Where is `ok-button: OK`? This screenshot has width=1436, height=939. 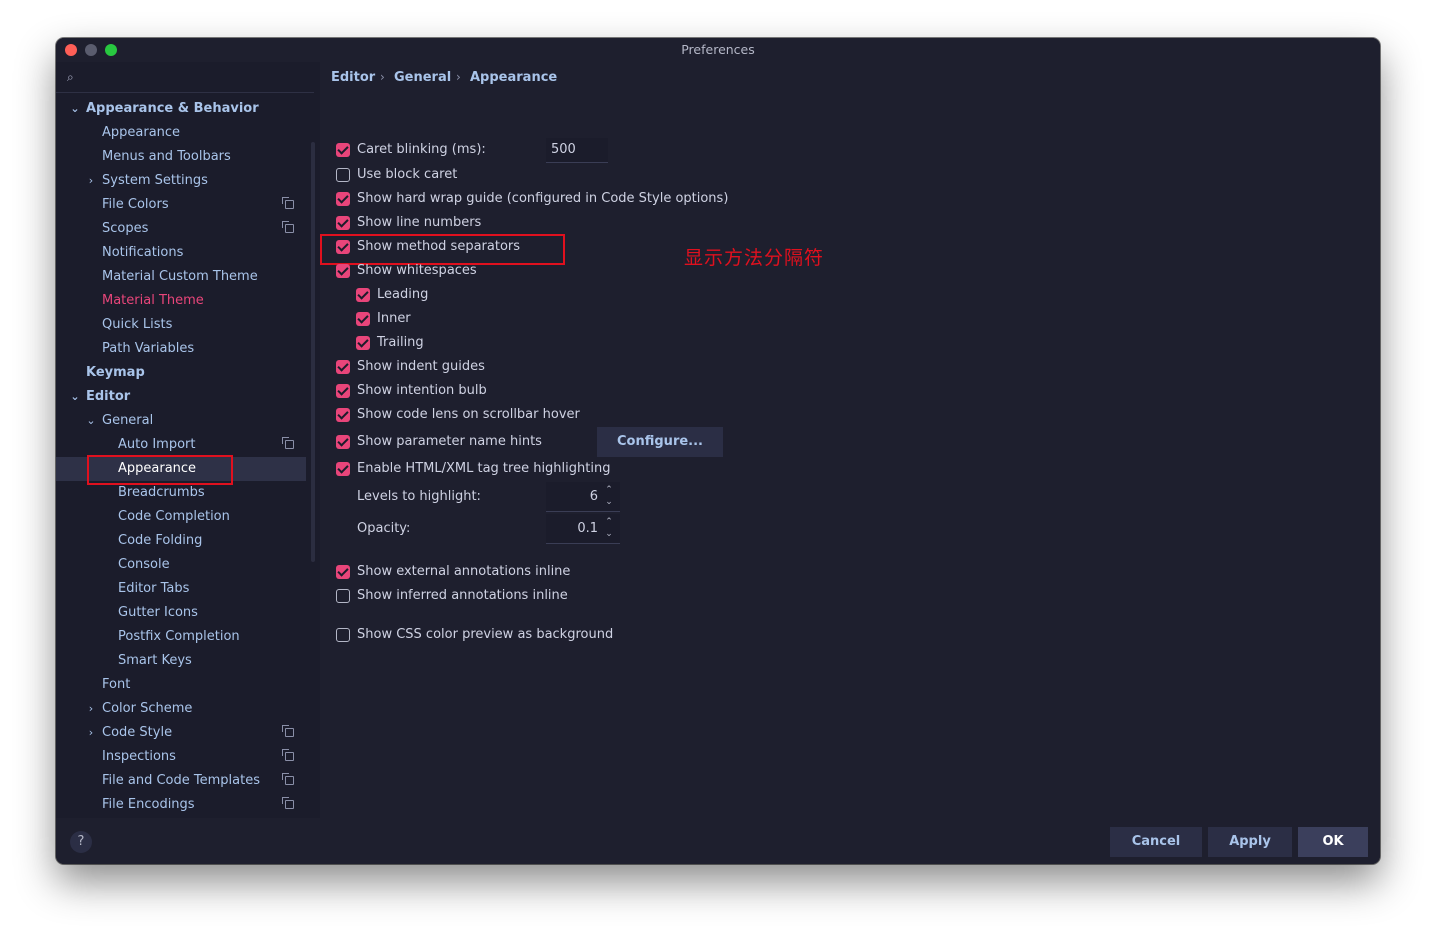
ok-button: OK is located at coordinates (1333, 842).